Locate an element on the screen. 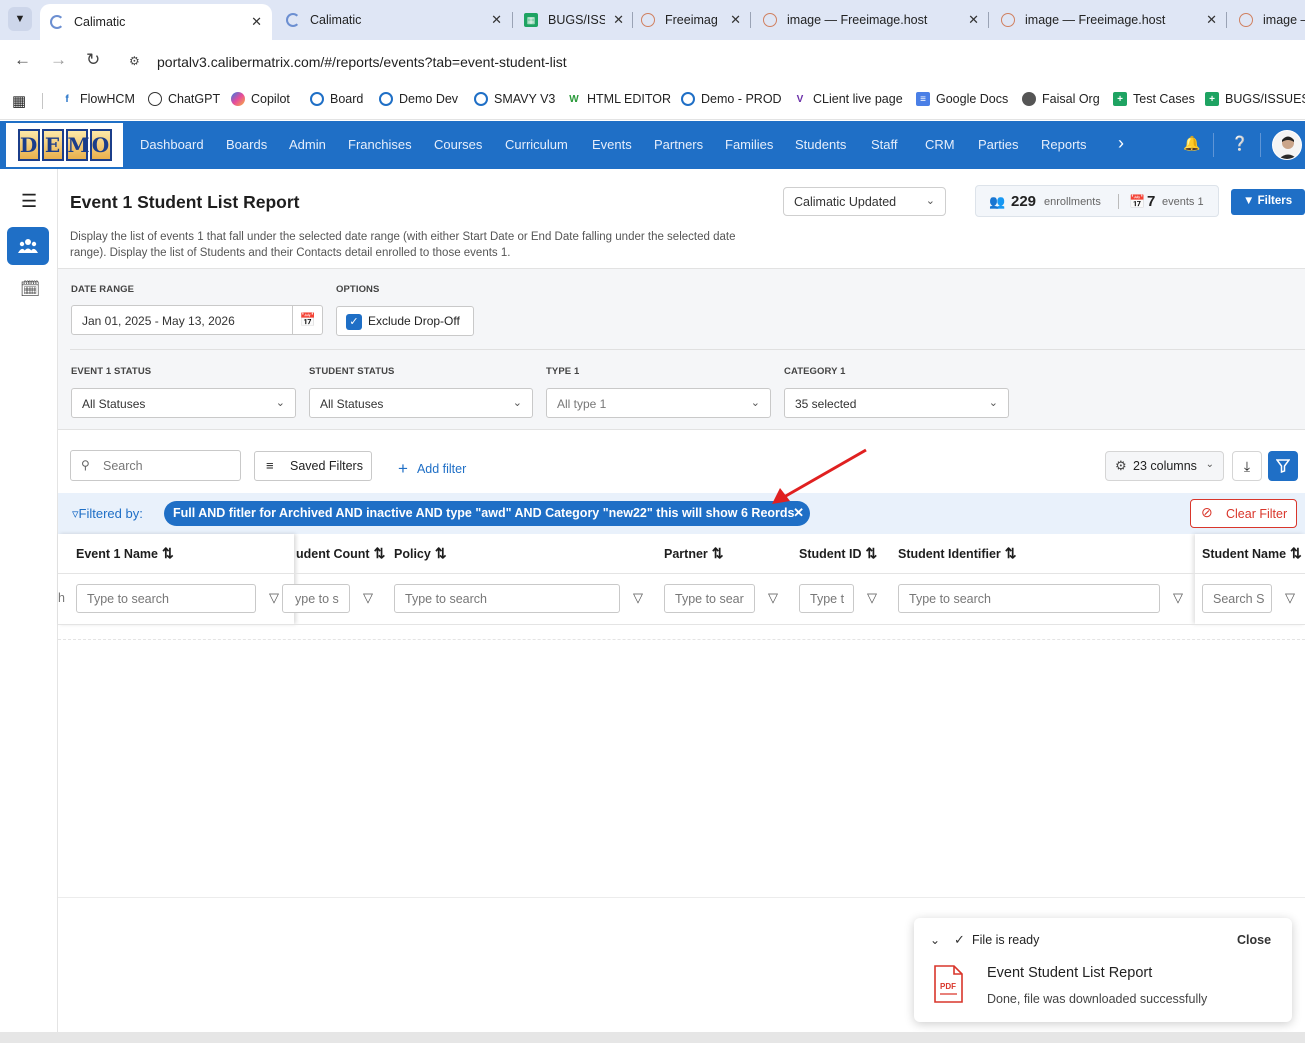 The image size is (1305, 1043). apps-grid-icon: ▦ is located at coordinates (19, 101).